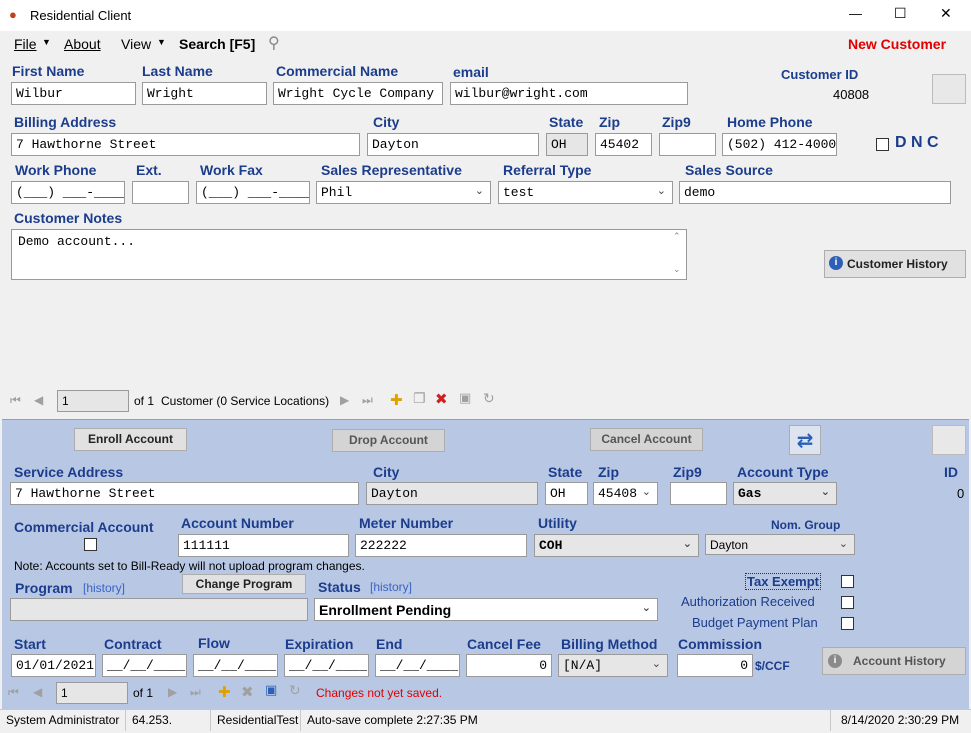  I want to click on ext-label: Ext., so click(149, 170).